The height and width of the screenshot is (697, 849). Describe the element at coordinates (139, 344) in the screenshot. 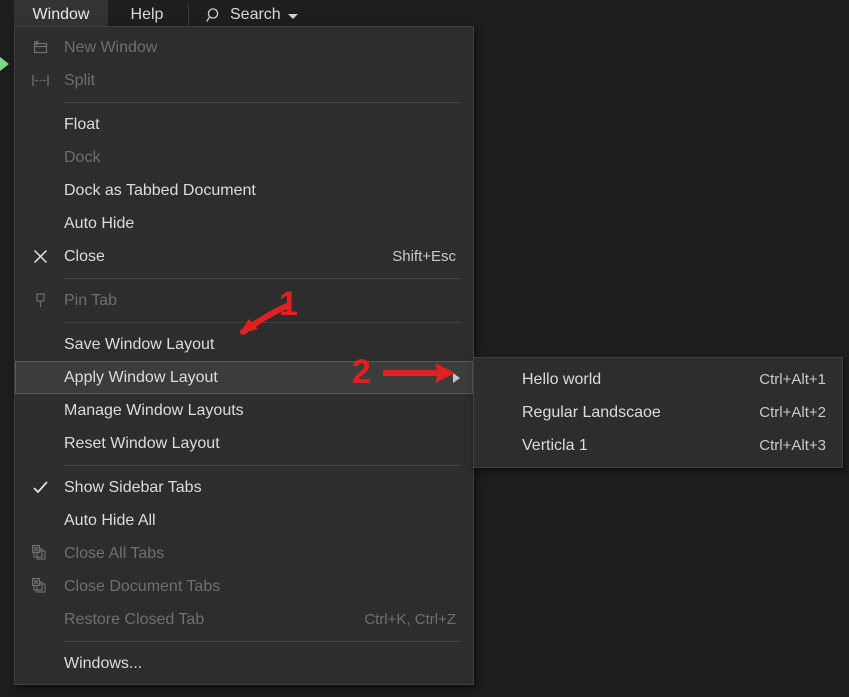

I see `menu-item-label: Save Window Layout` at that location.